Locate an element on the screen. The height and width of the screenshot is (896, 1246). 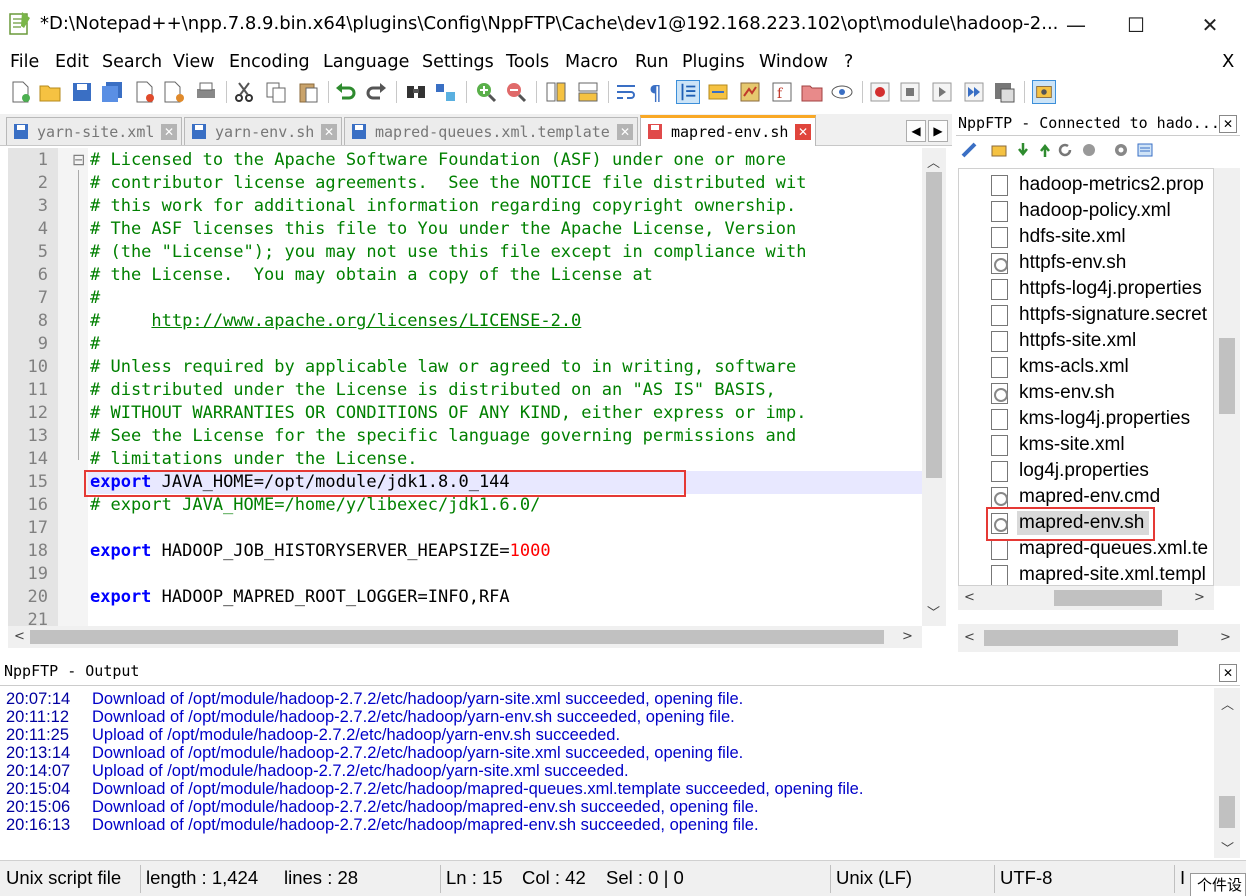
tab-yarn-env-sh: yarn-env.sh ✕ is located at coordinates (263, 131).